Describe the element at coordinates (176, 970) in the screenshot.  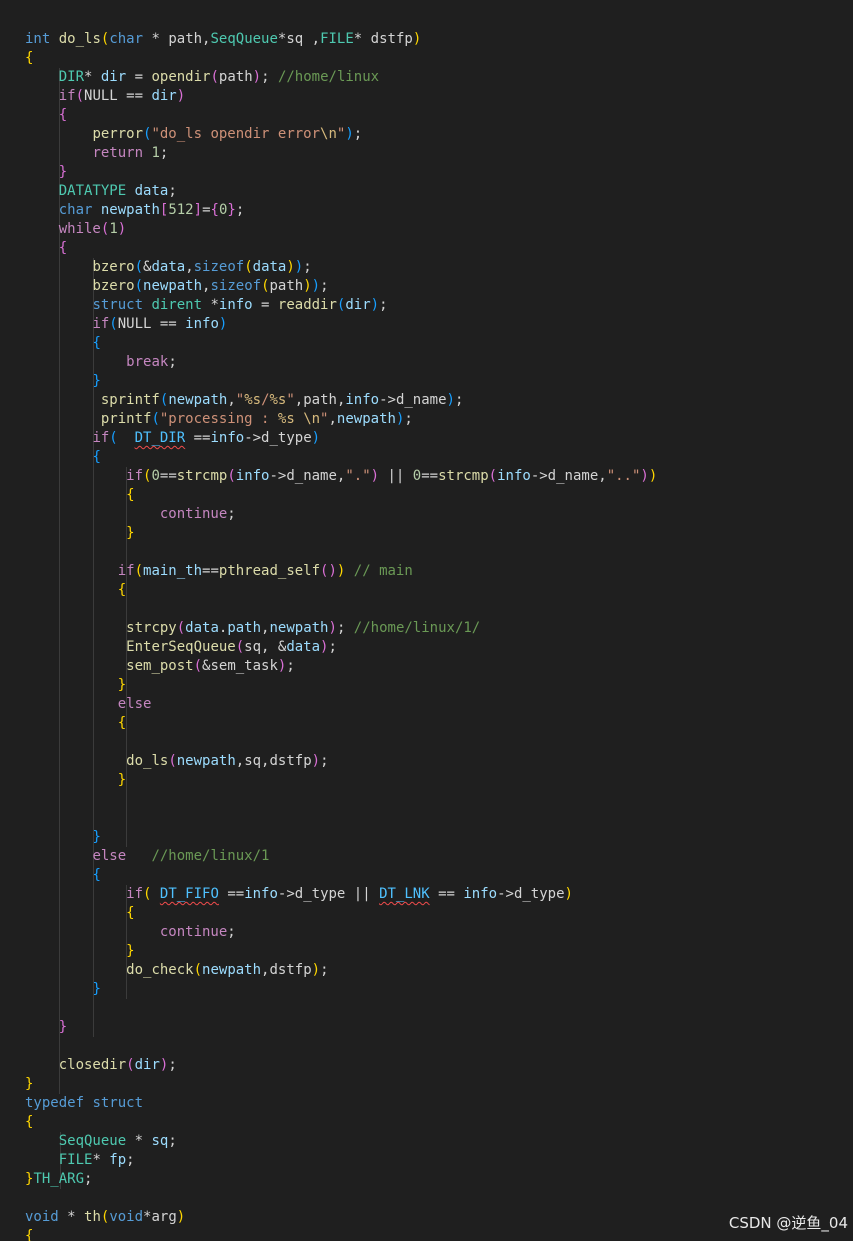
I see `code-line: do_check(newpath,dstfp);` at that location.